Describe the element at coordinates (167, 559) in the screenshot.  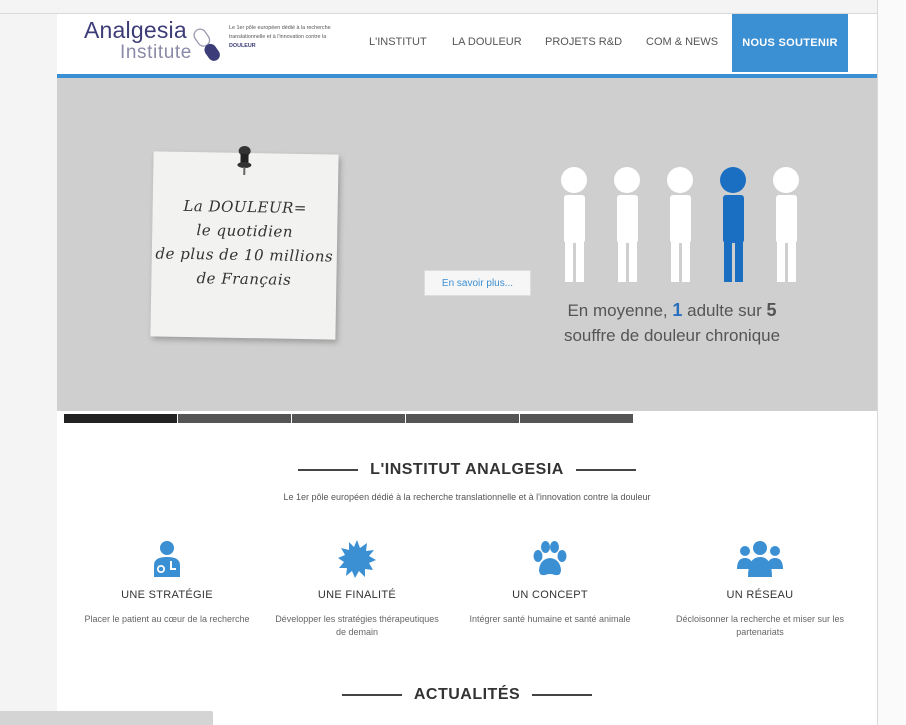
I see `doctor-icon` at that location.